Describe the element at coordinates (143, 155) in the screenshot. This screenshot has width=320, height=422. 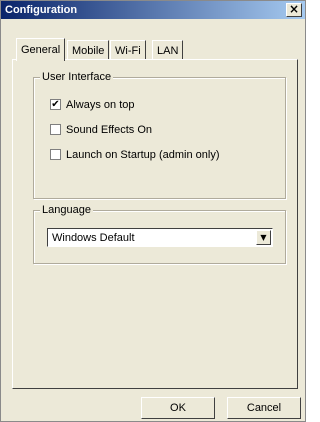
I see `launch-on-startup-label: Launch on Startup (admin only)` at that location.